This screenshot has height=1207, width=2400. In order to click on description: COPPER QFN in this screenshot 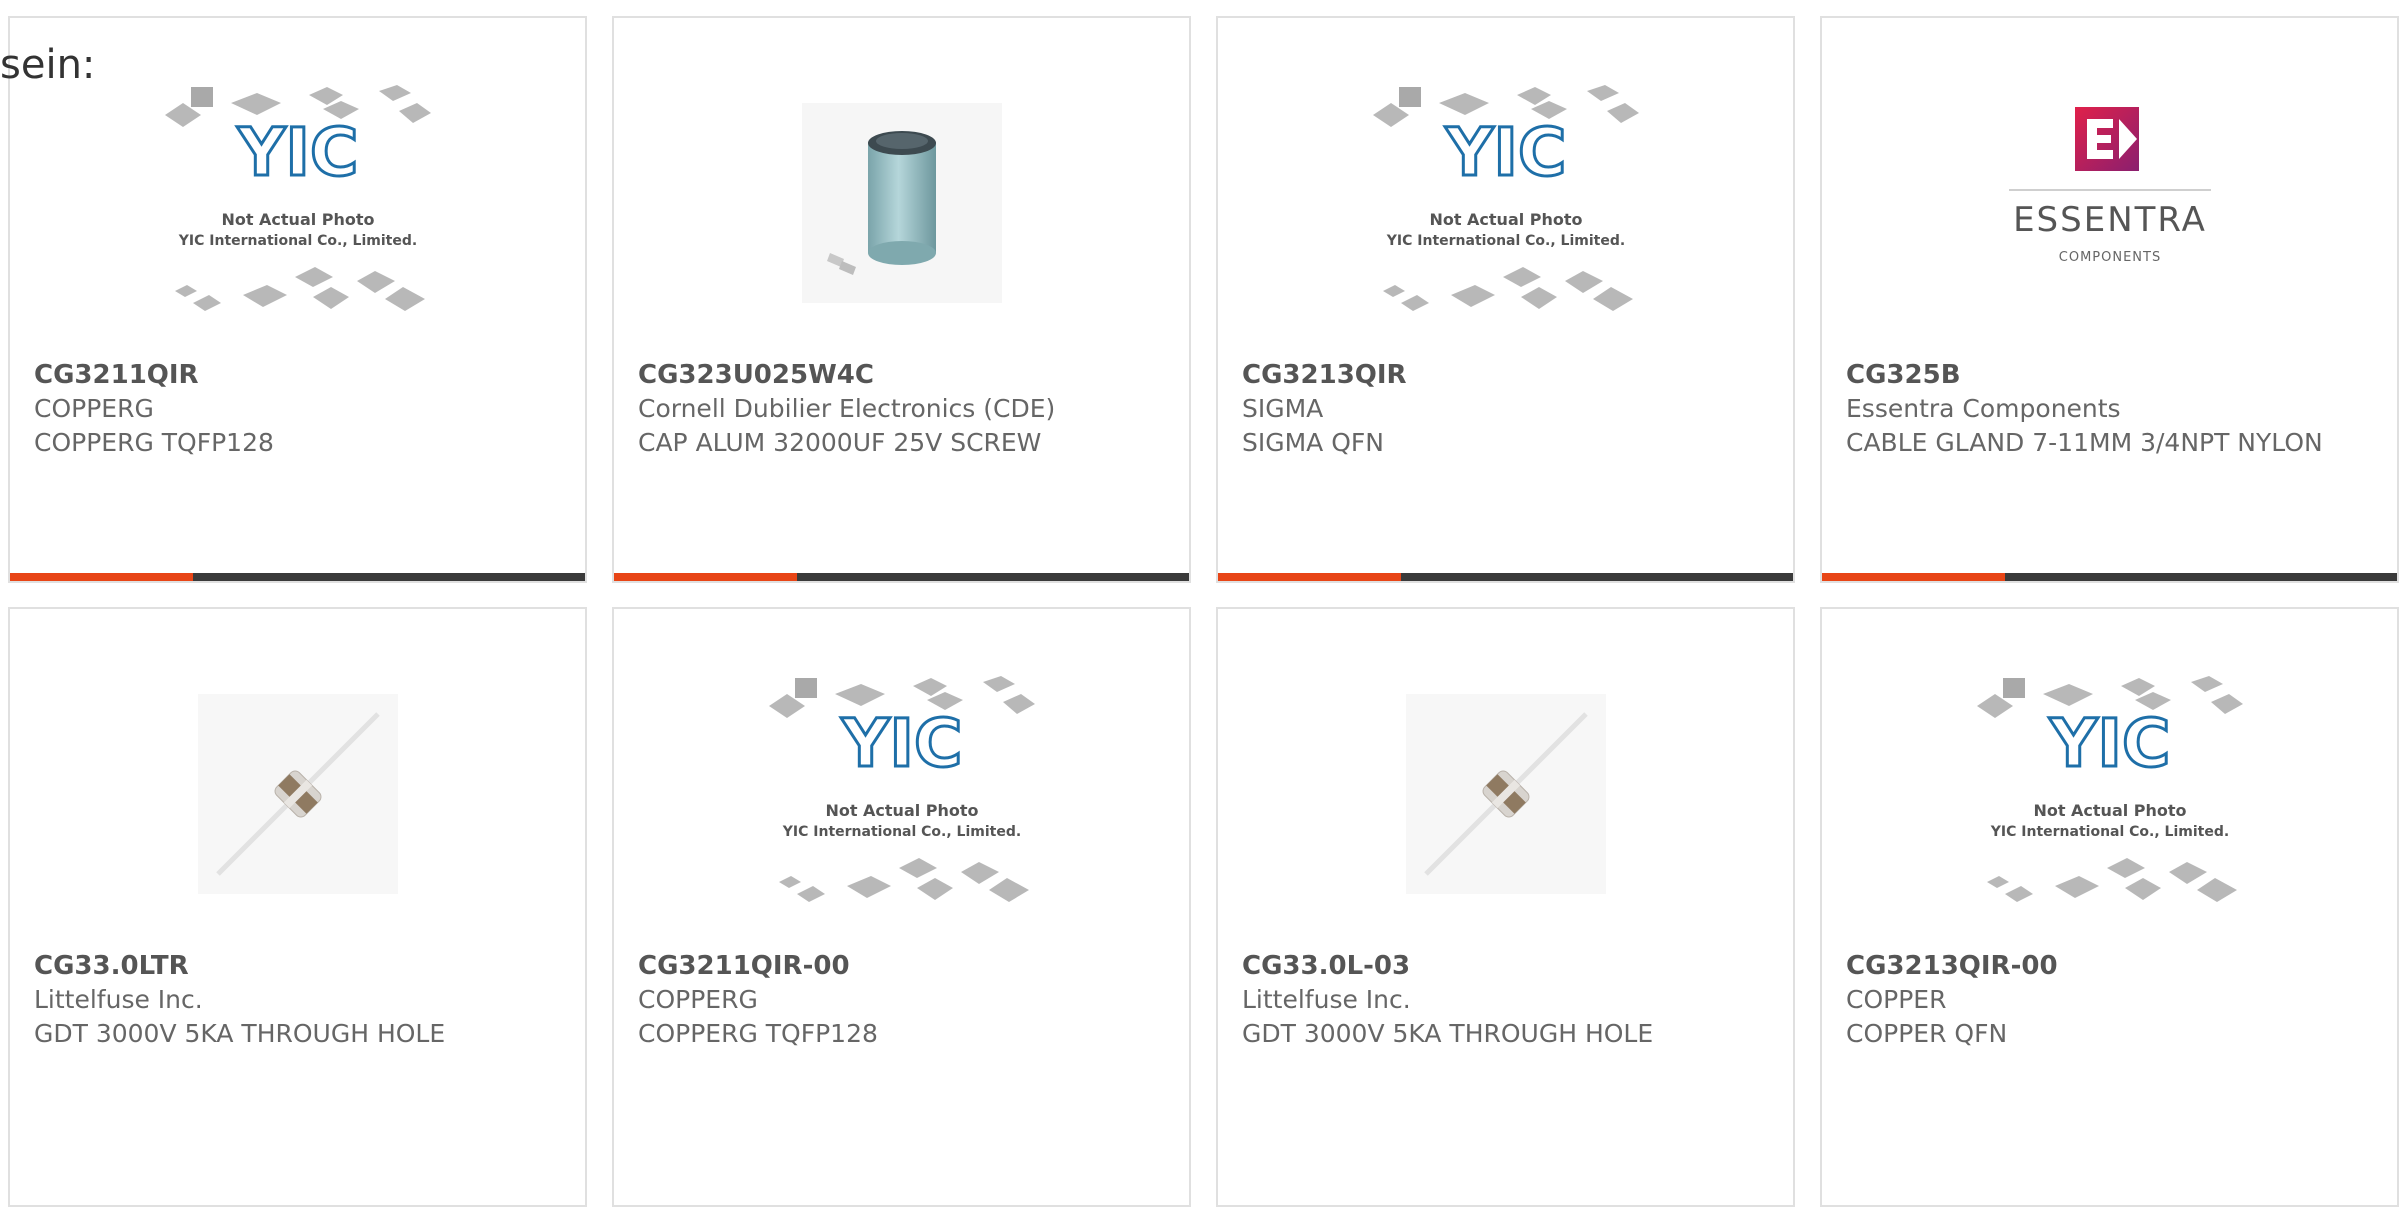, I will do `click(1927, 1033)`.